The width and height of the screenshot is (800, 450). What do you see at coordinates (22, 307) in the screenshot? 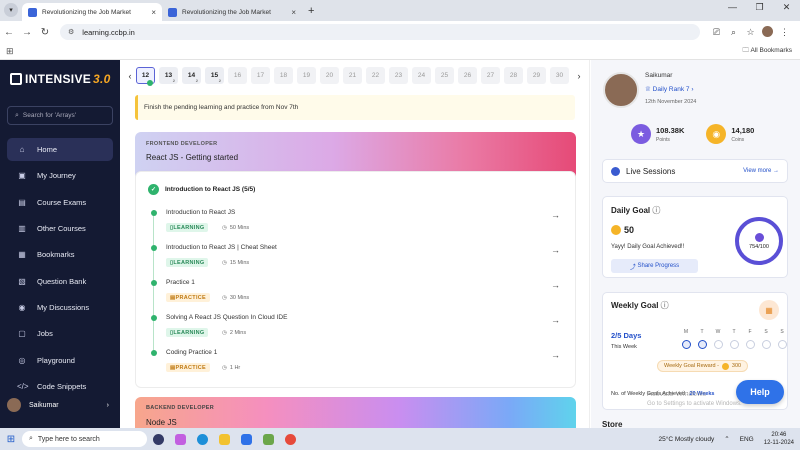
I see `discussion-icon: ◉` at bounding box center [22, 307].